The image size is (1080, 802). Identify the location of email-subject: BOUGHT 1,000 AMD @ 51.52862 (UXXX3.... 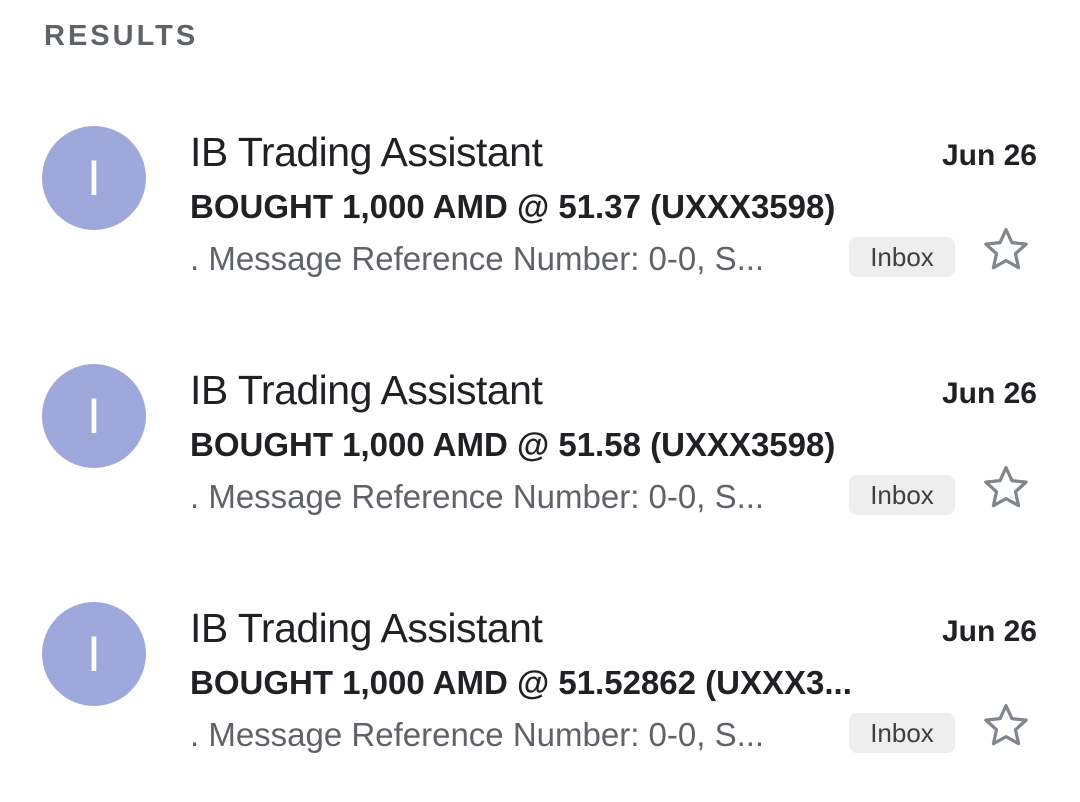
(521, 682).